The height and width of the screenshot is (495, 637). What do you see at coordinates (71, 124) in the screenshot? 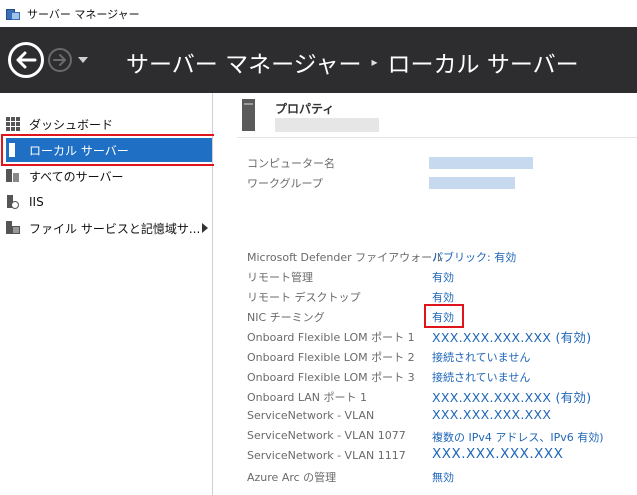
I see `sidebar-item-label: ダッシュボード` at bounding box center [71, 124].